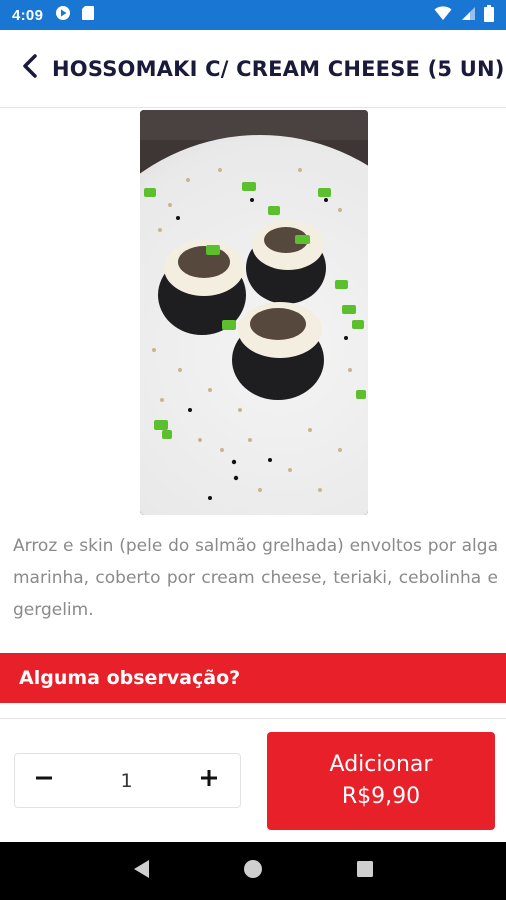  I want to click on observation-toggle: Alguma observação?, so click(253, 678).